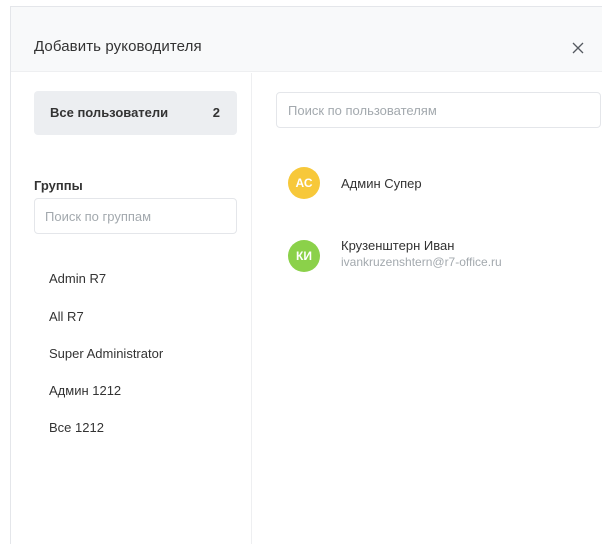 This screenshot has width=602, height=544. What do you see at coordinates (421, 262) in the screenshot?
I see `user-email: ivankruzenshtern@r7-office.ru` at bounding box center [421, 262].